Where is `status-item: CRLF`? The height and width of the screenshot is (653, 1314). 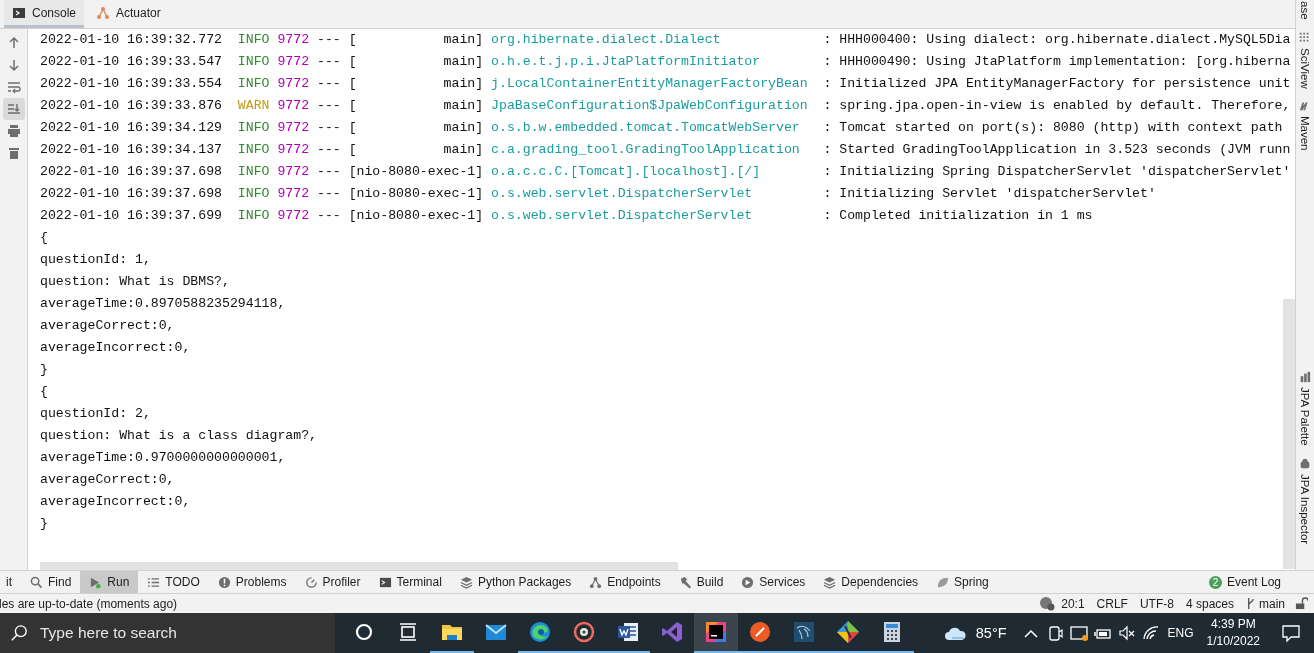
status-item: CRLF is located at coordinates (1112, 603).